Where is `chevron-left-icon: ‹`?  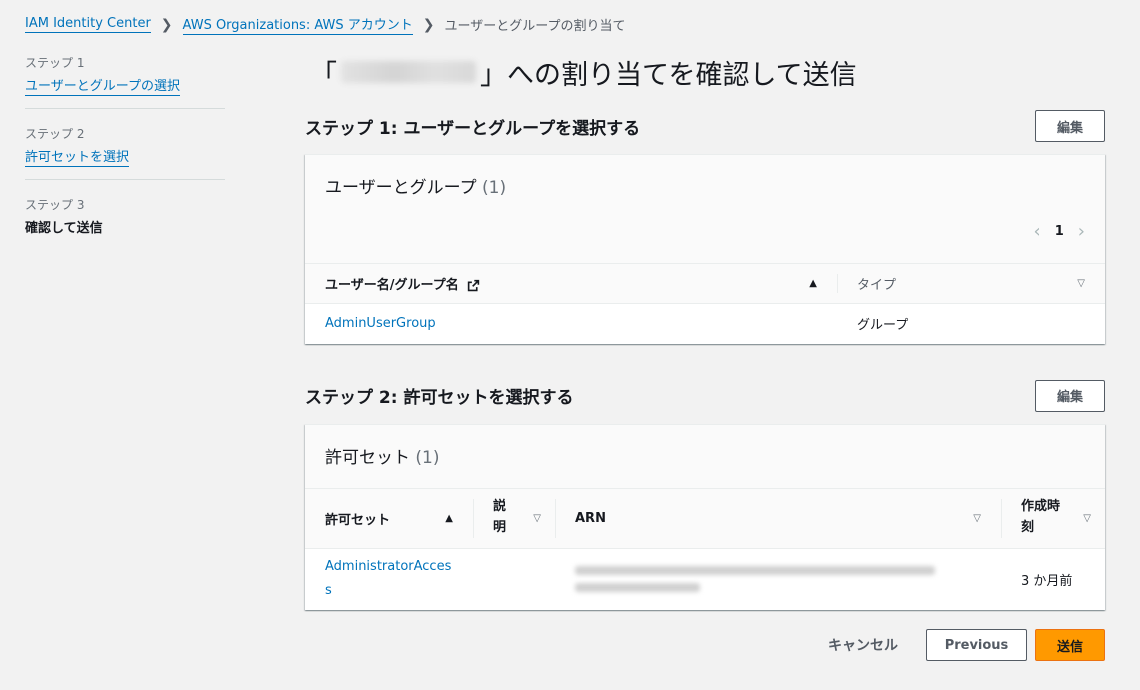 chevron-left-icon: ‹ is located at coordinates (1037, 231).